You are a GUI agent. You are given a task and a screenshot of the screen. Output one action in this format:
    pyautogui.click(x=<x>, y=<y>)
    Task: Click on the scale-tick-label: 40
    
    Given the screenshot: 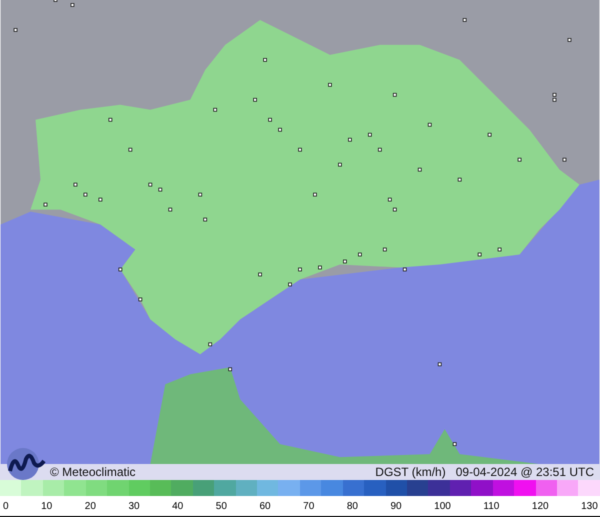 What is the action you would take?
    pyautogui.click(x=178, y=506)
    